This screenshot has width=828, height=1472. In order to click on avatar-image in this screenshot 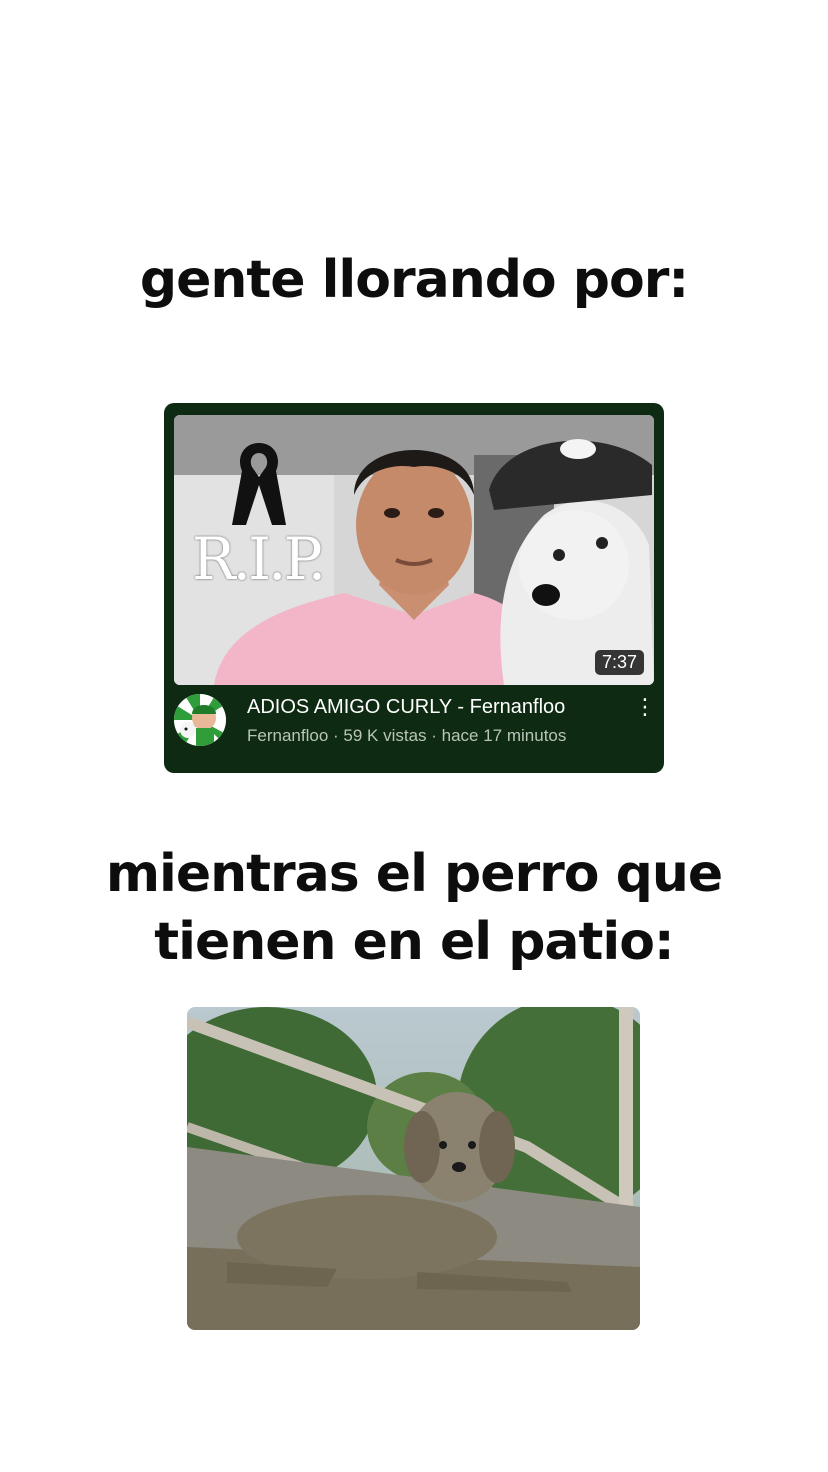, I will do `click(200, 720)`.